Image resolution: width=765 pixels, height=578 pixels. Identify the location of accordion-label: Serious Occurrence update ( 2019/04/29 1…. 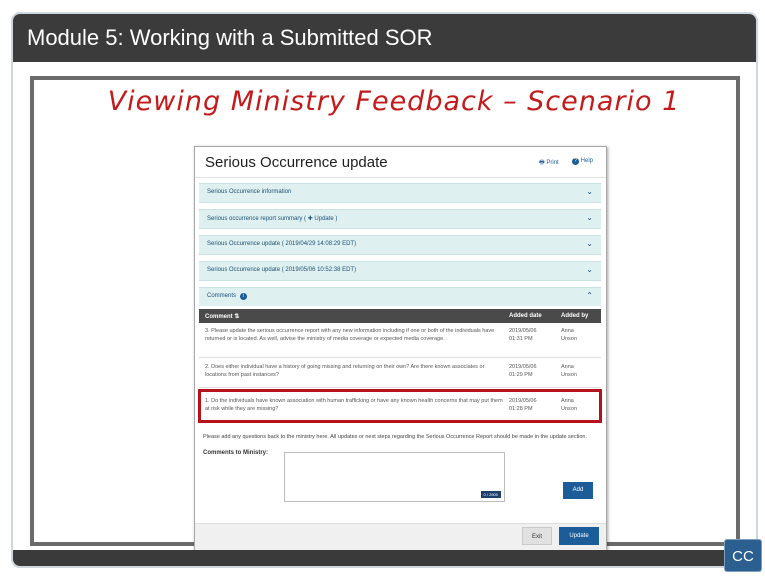
(282, 244).